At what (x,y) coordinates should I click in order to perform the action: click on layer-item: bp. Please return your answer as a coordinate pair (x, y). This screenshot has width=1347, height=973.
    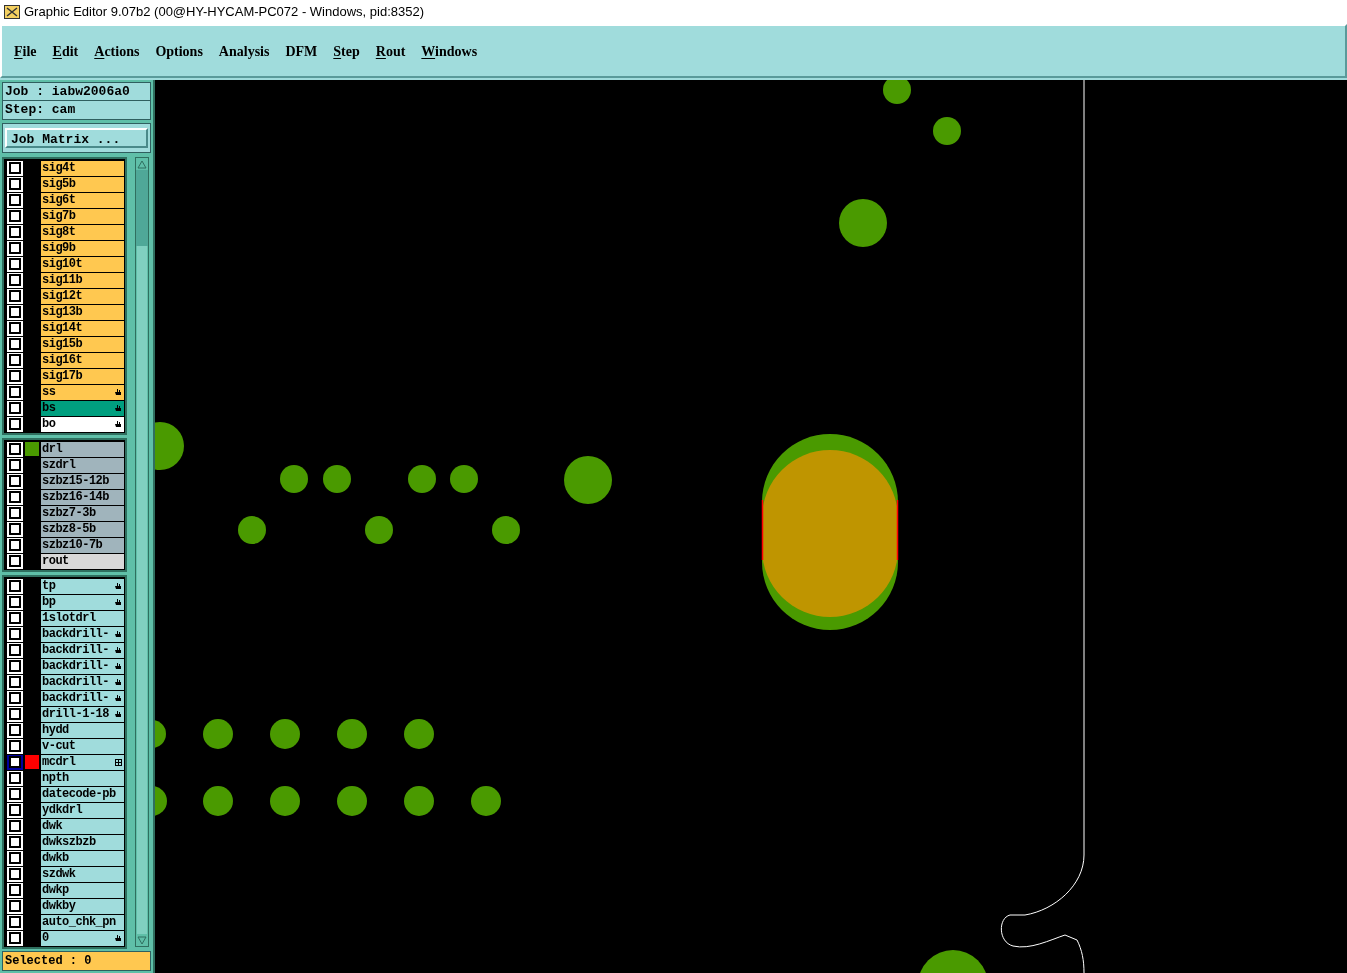
    Looking at the image, I should click on (82, 602).